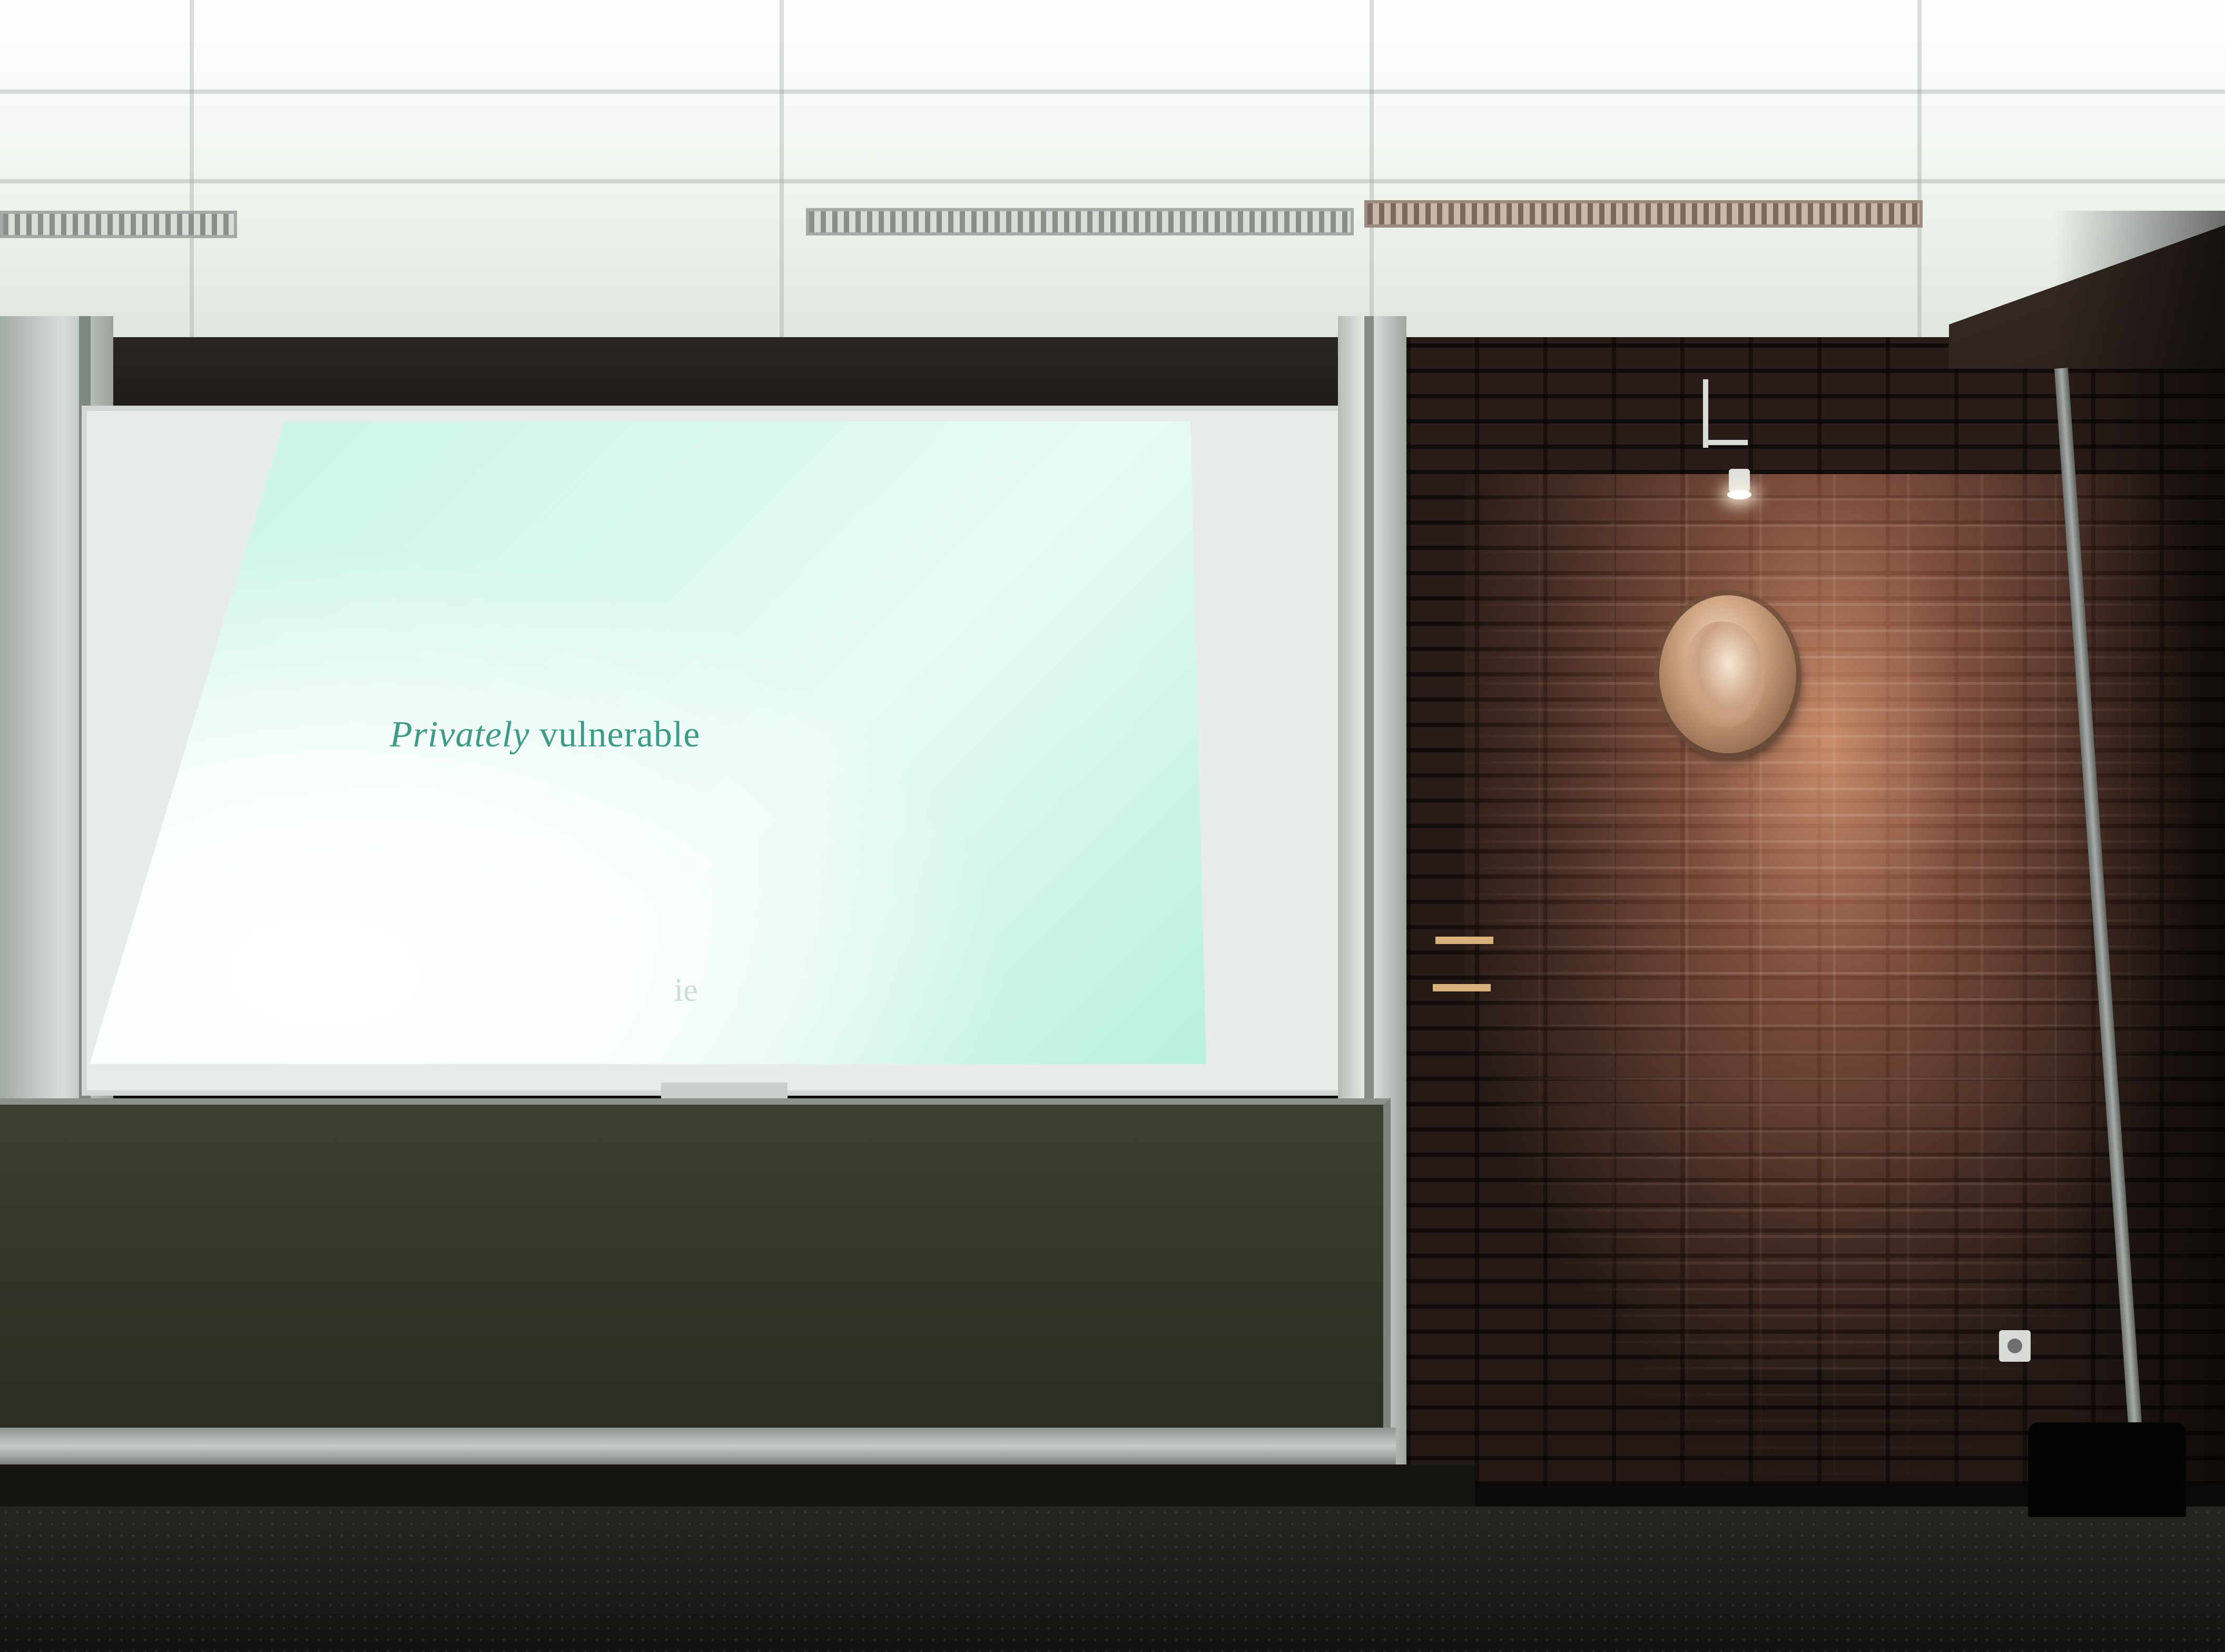 The height and width of the screenshot is (1652, 2225). What do you see at coordinates (1112, 1580) in the screenshot?
I see `floor` at bounding box center [1112, 1580].